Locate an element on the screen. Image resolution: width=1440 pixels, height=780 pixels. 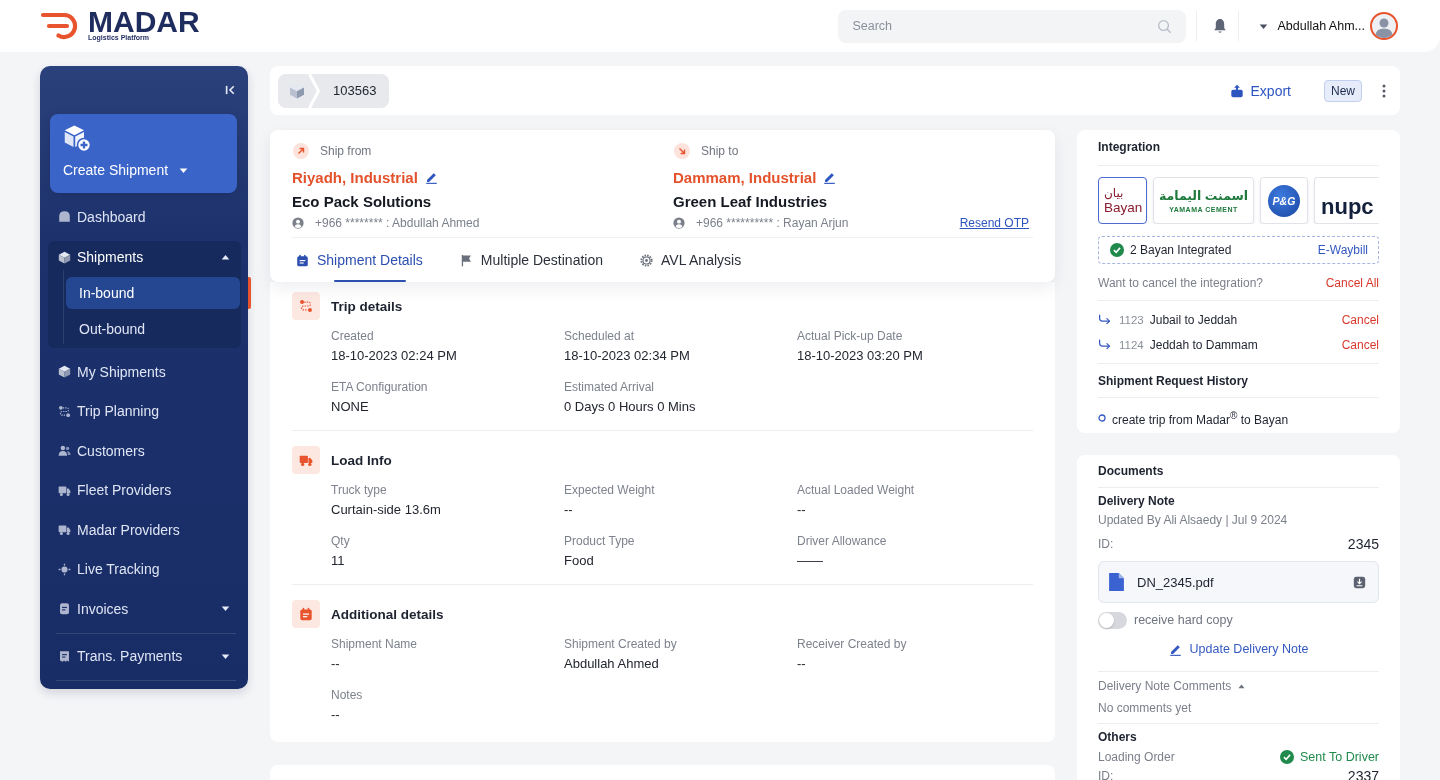
breadcrumb-item: 103563 is located at coordinates (355, 90).